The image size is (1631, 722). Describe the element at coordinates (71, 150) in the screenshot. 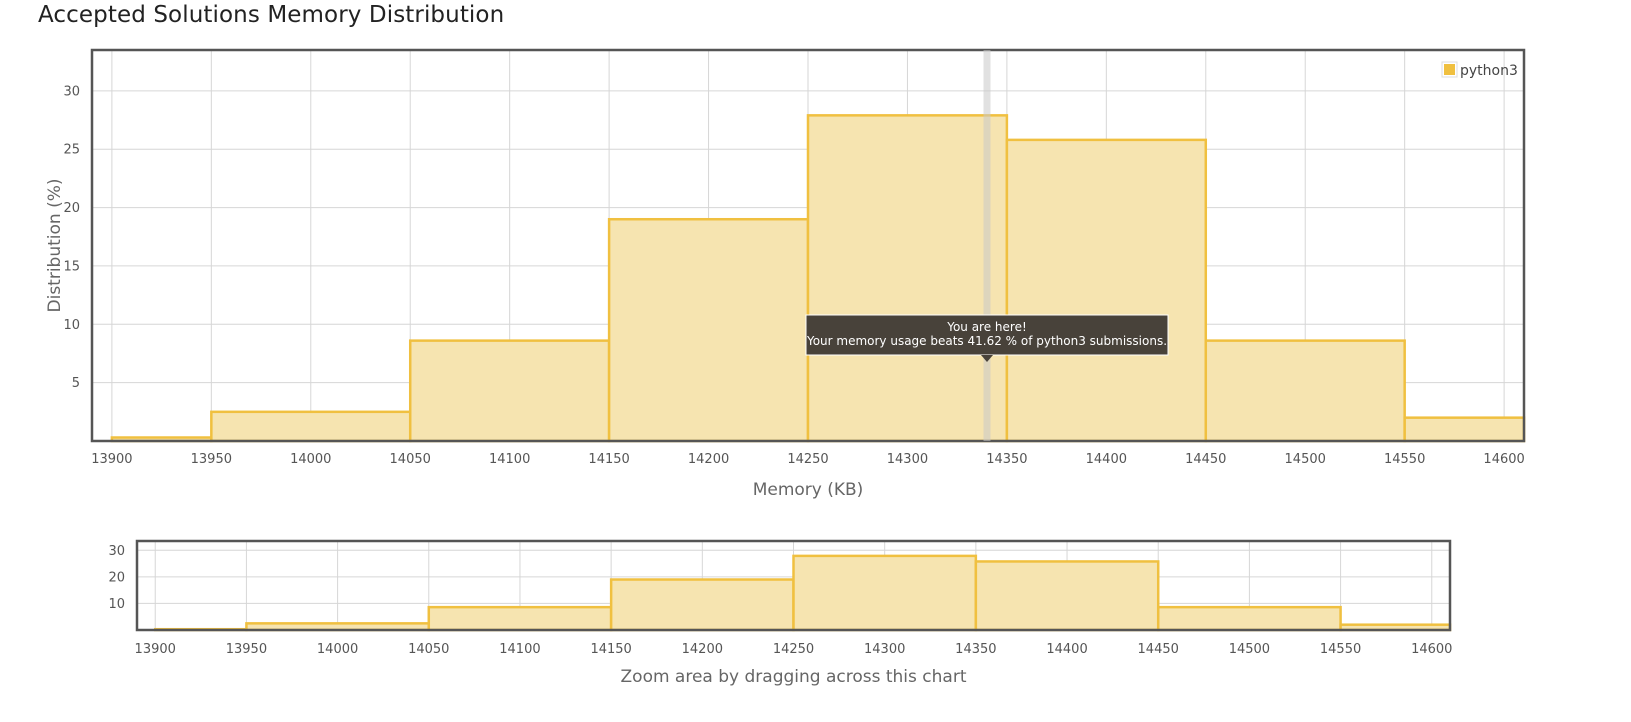

I see `y-tick-label: 25` at that location.